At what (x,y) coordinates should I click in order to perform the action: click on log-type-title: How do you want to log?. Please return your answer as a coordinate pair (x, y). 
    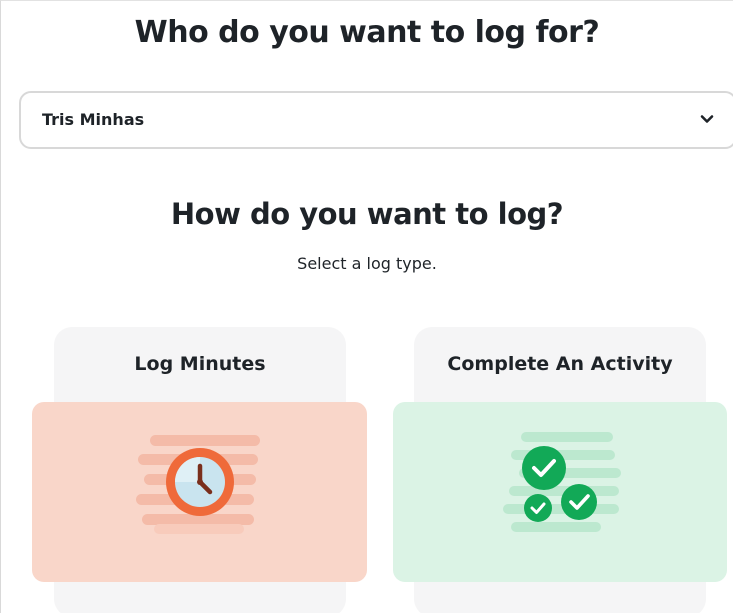
    Looking at the image, I should click on (367, 214).